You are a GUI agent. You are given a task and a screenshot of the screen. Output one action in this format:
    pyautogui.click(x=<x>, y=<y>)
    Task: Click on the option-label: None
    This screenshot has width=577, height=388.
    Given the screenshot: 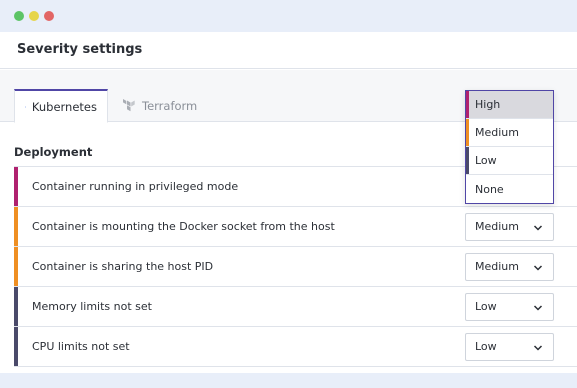 What is the action you would take?
    pyautogui.click(x=489, y=189)
    